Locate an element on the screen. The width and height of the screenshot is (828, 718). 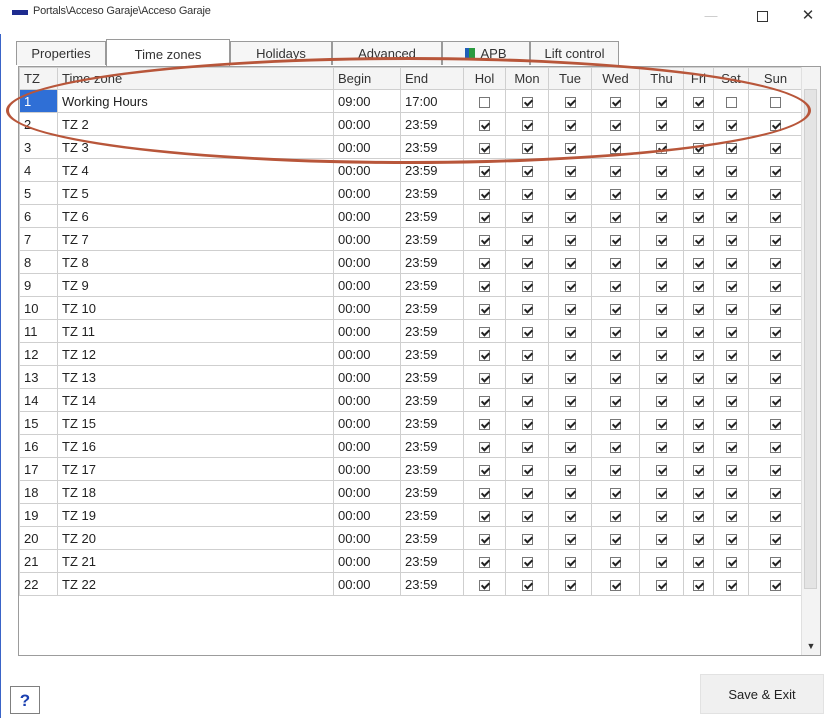
time-zone-name-cell: TZ 20 is located at coordinates (195, 538).